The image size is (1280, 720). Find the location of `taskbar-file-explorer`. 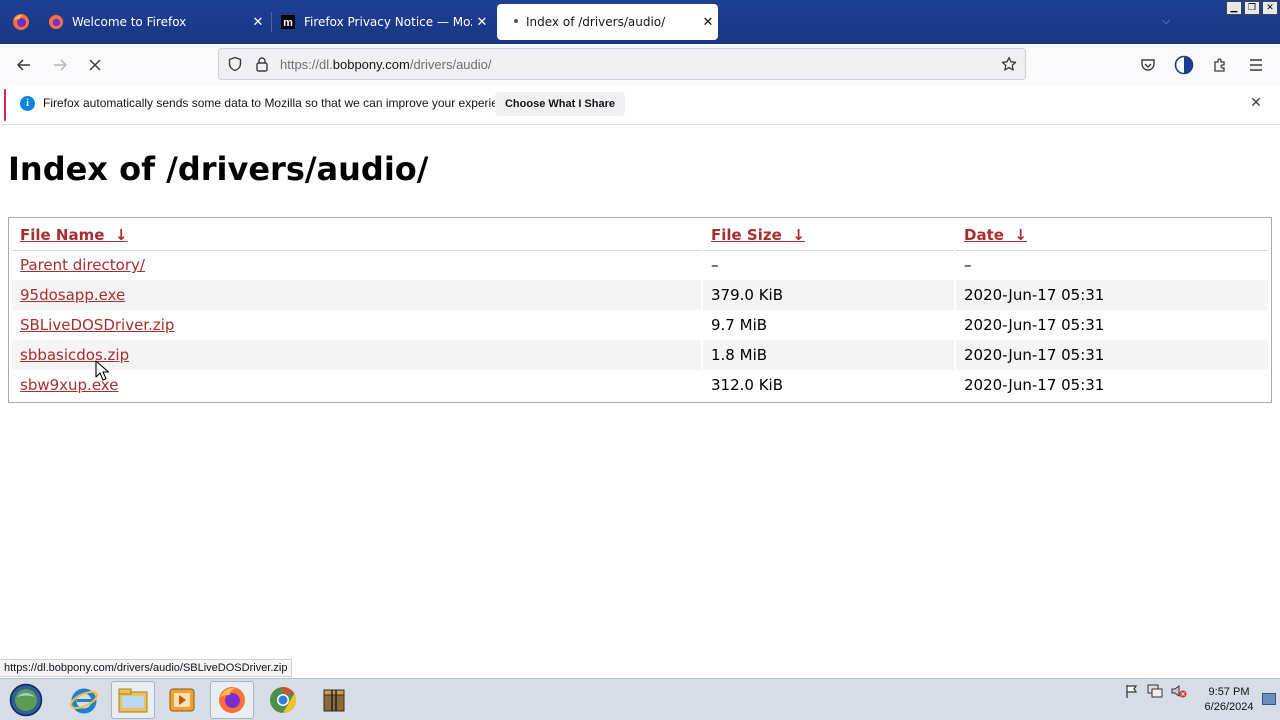

taskbar-file-explorer is located at coordinates (133, 700).